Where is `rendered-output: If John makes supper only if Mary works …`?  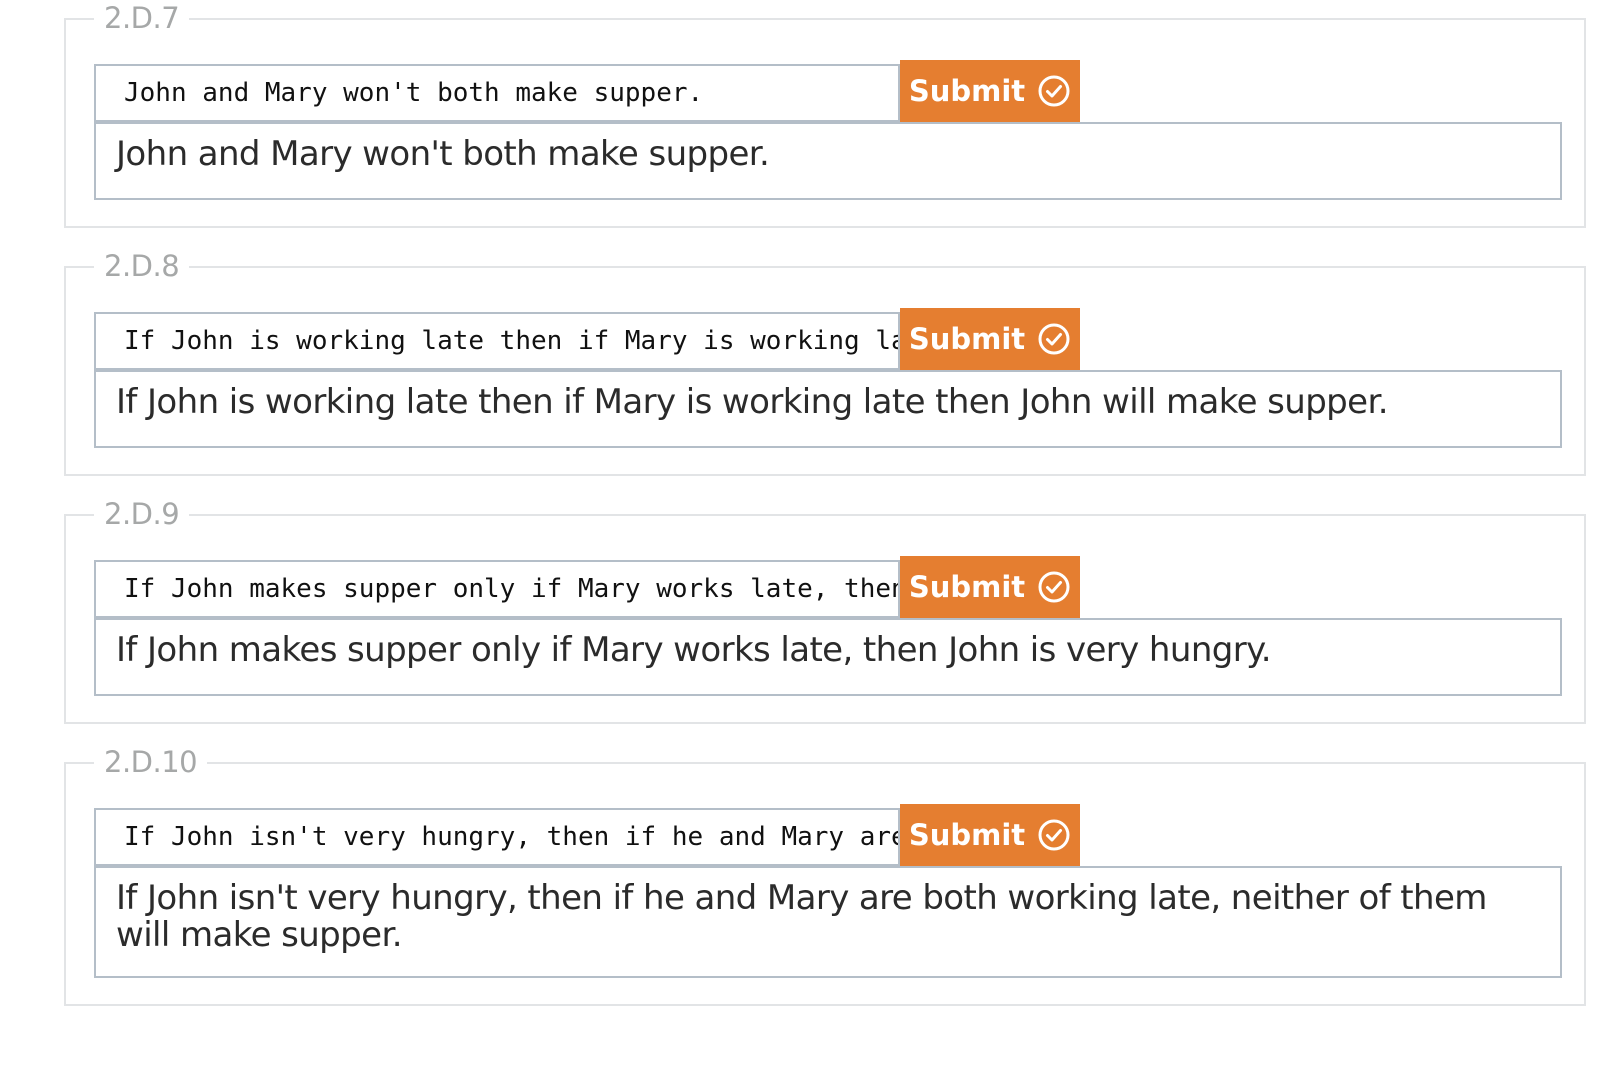
rendered-output: If John makes supper only if Mary works … is located at coordinates (828, 657).